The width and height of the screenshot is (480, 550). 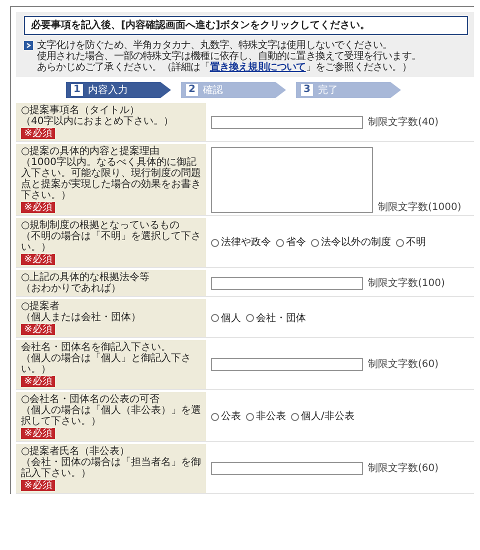 I want to click on textarea-field, so click(x=292, y=179).